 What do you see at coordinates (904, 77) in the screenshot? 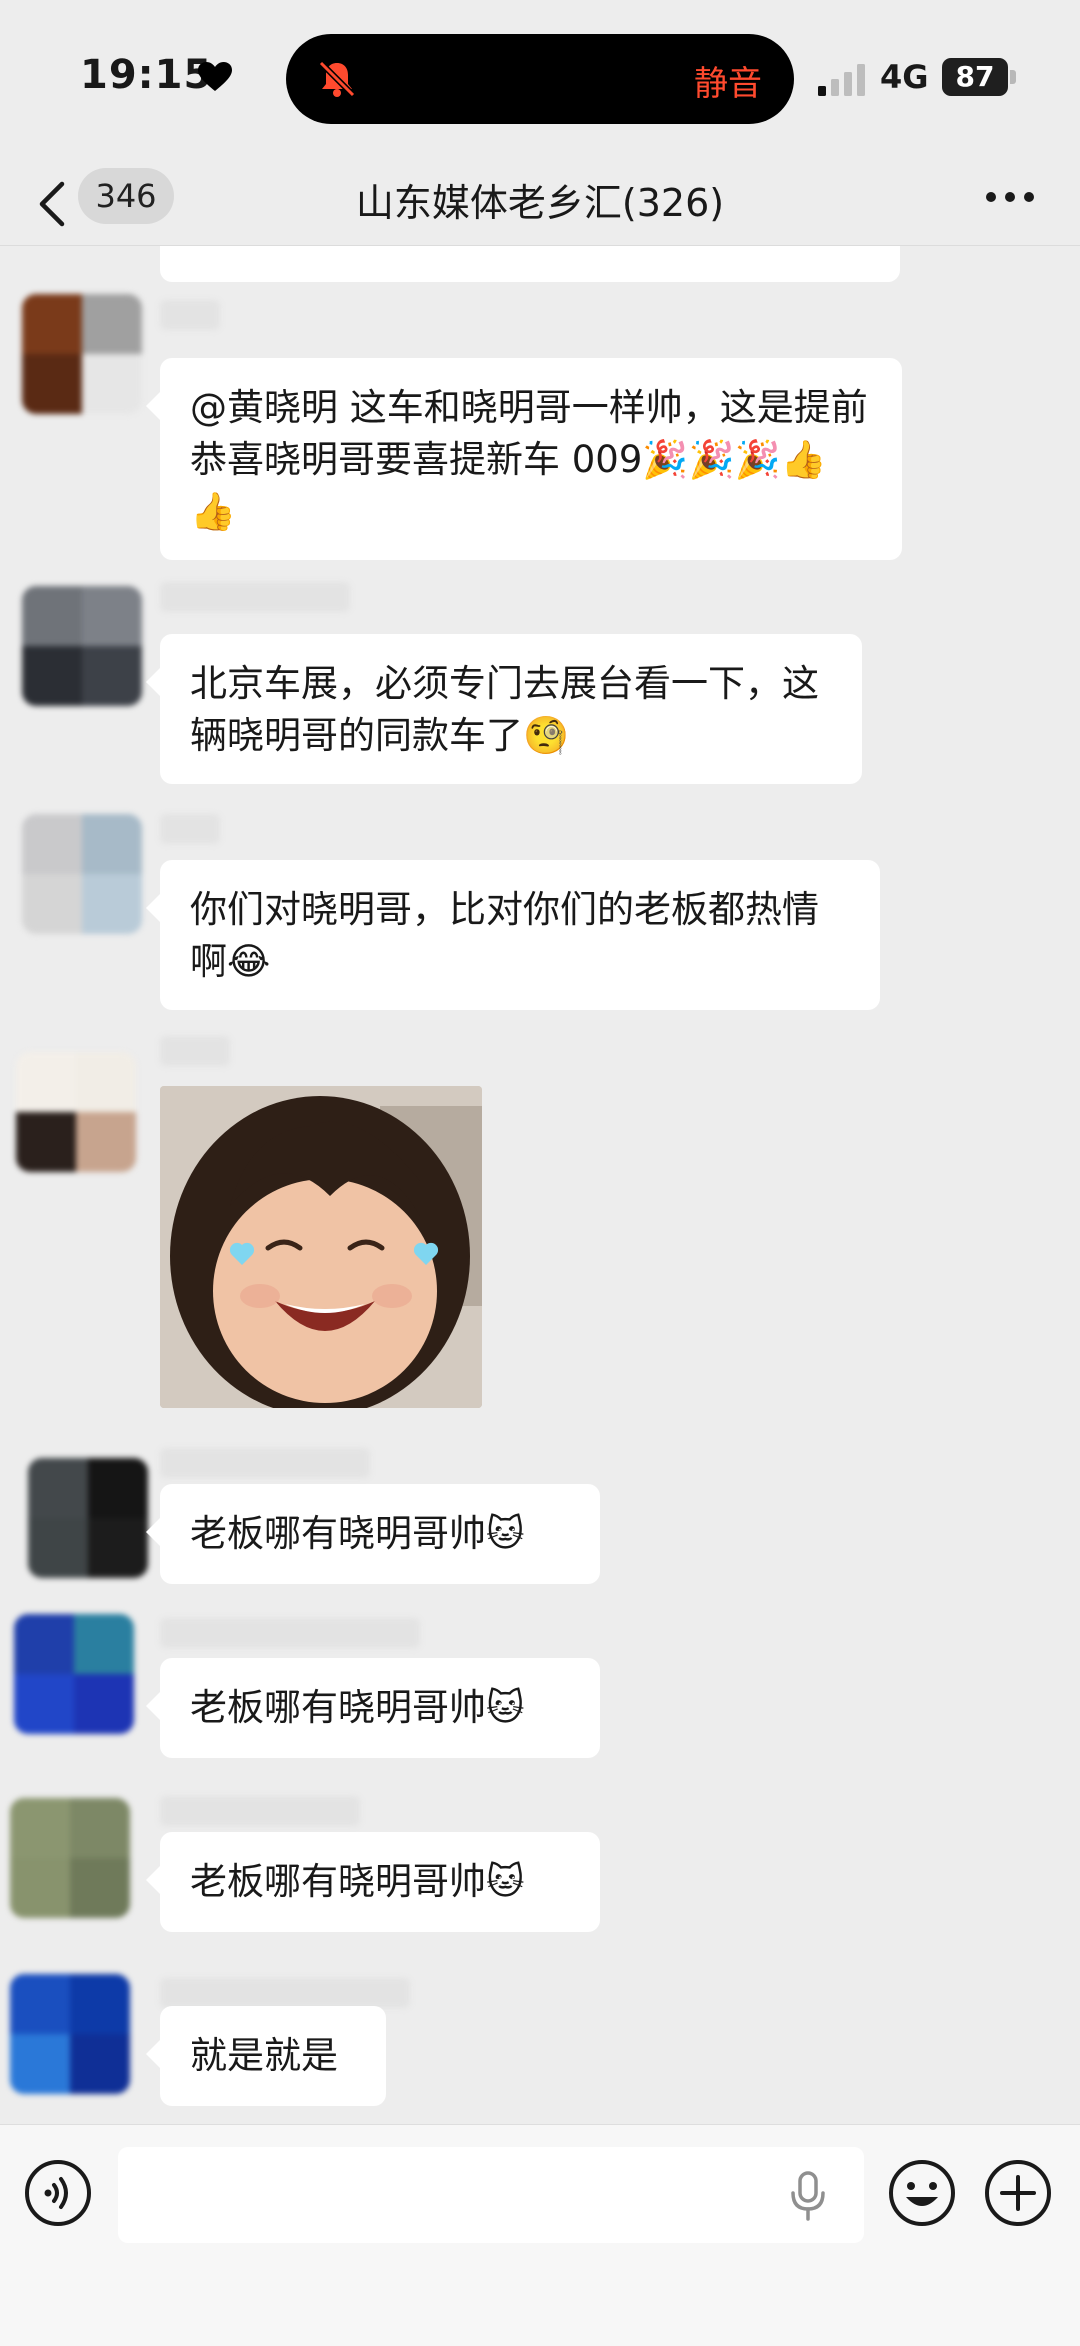
I see `network-label: 4G` at bounding box center [904, 77].